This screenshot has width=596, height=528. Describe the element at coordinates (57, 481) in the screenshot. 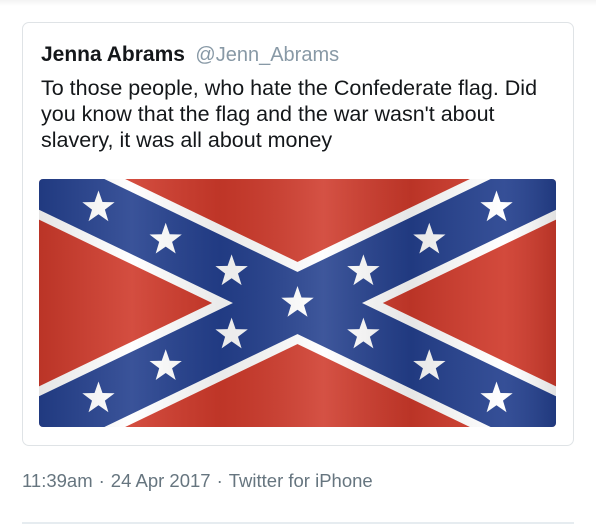

I see `tweet-time: 11:39am` at that location.